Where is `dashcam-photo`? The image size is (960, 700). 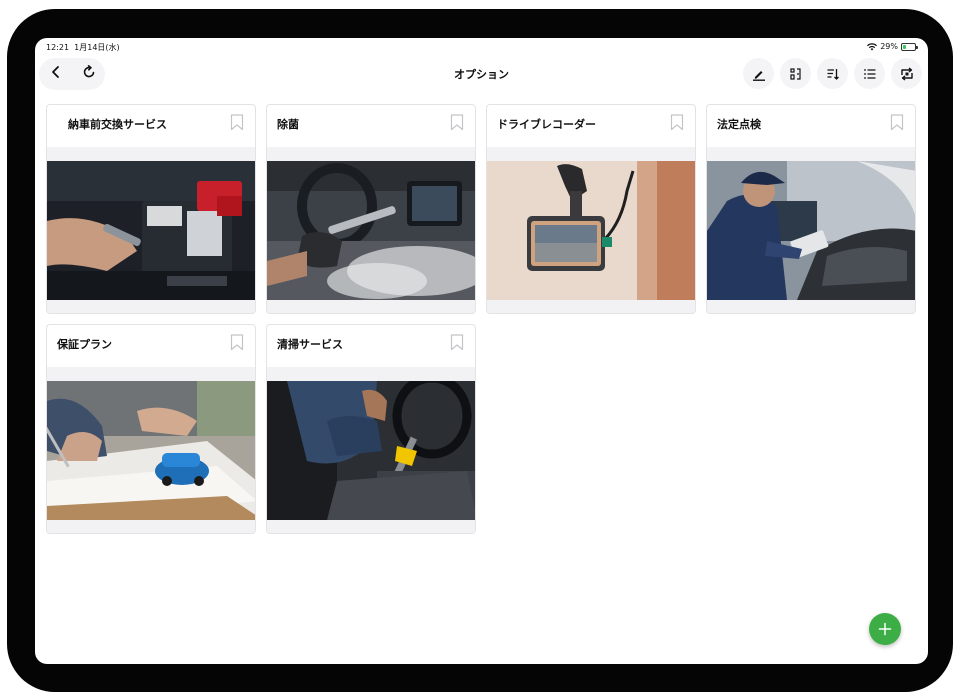 dashcam-photo is located at coordinates (591, 230).